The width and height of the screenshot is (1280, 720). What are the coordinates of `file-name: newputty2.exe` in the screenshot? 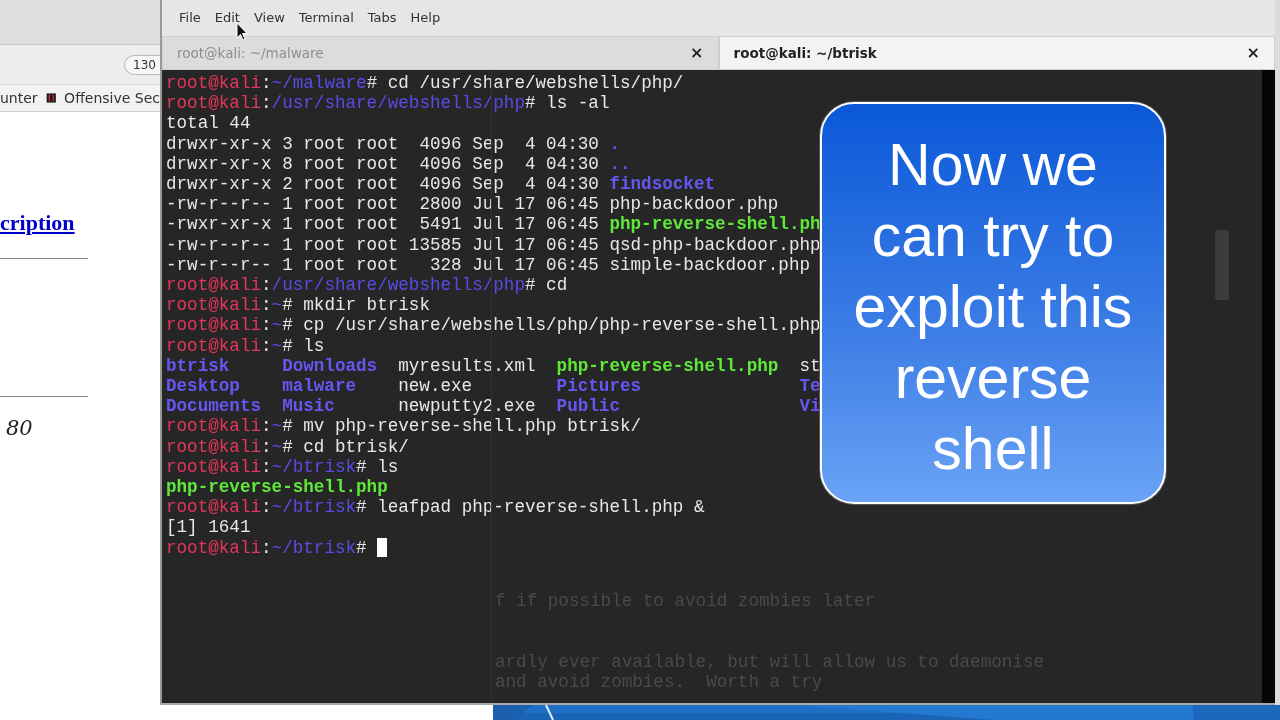 It's located at (467, 406).